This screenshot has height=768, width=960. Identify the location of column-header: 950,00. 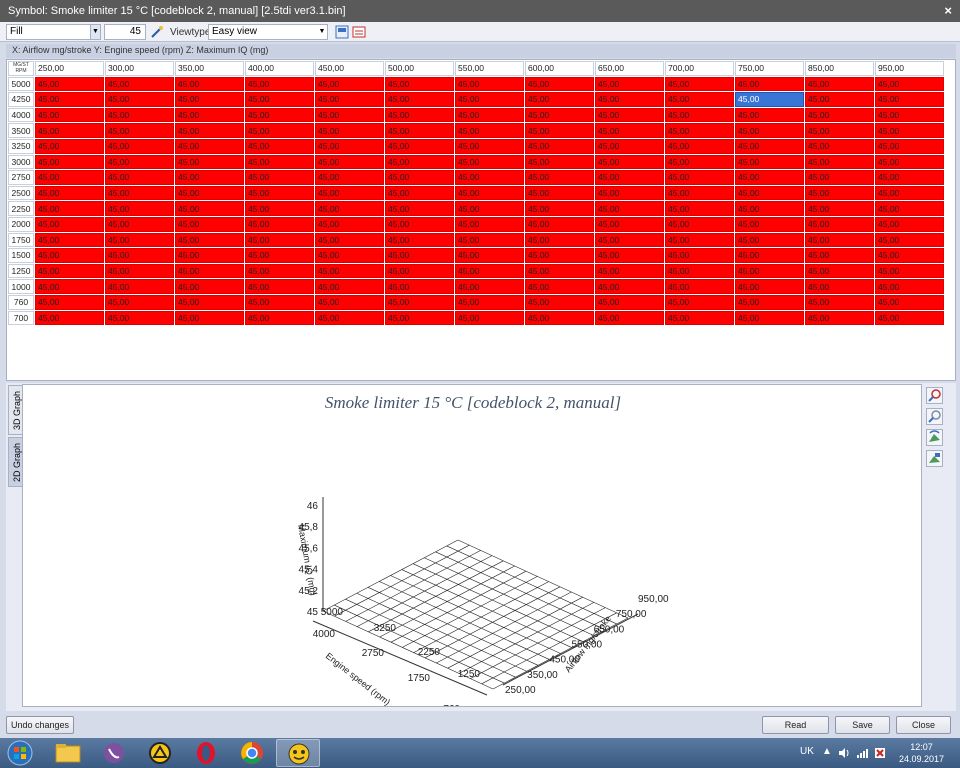
(909, 68).